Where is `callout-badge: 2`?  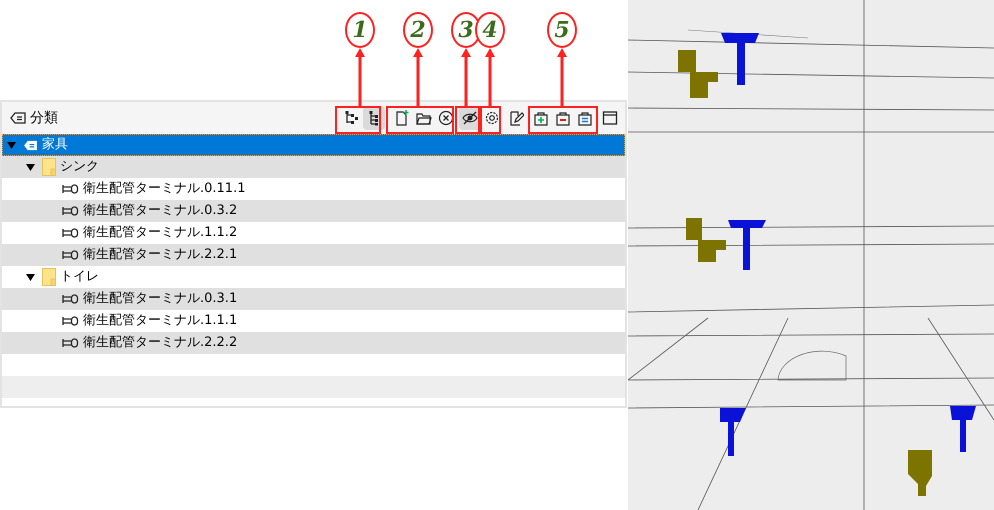 callout-badge: 2 is located at coordinates (418, 30).